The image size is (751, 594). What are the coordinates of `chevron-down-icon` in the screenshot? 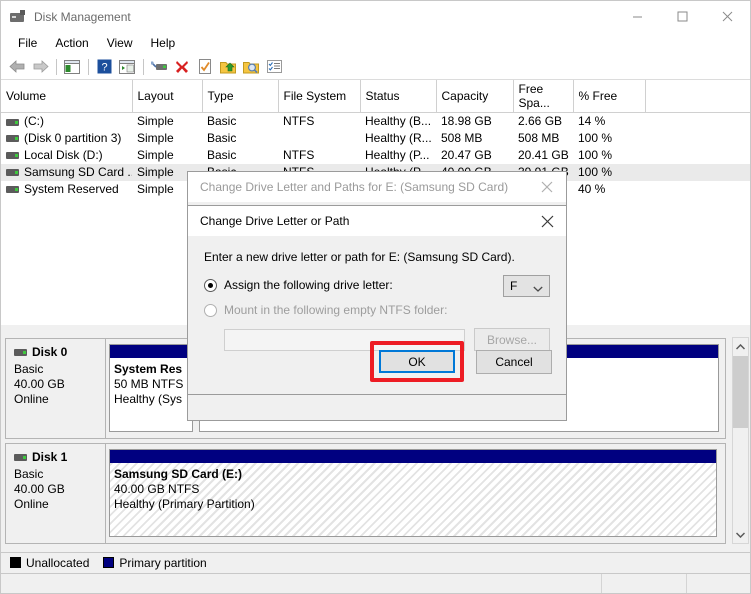 It's located at (538, 288).